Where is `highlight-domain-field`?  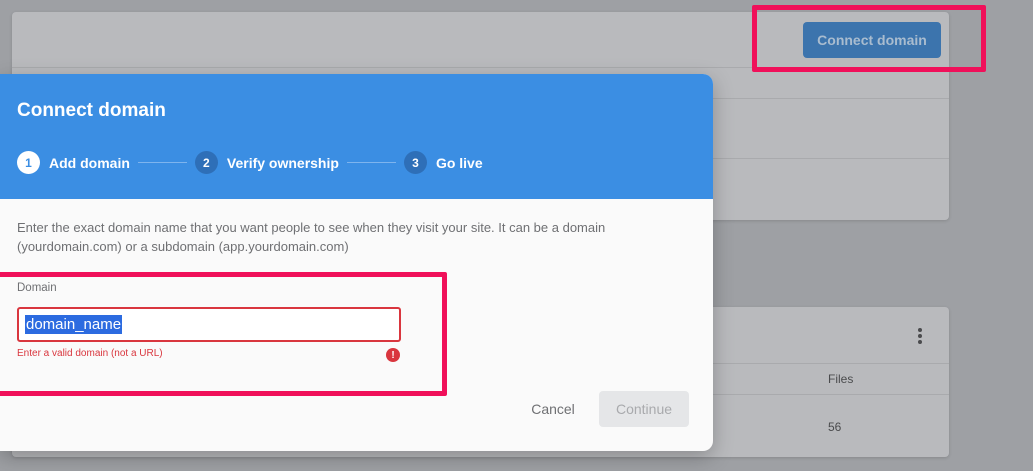
highlight-domain-field is located at coordinates (223, 334).